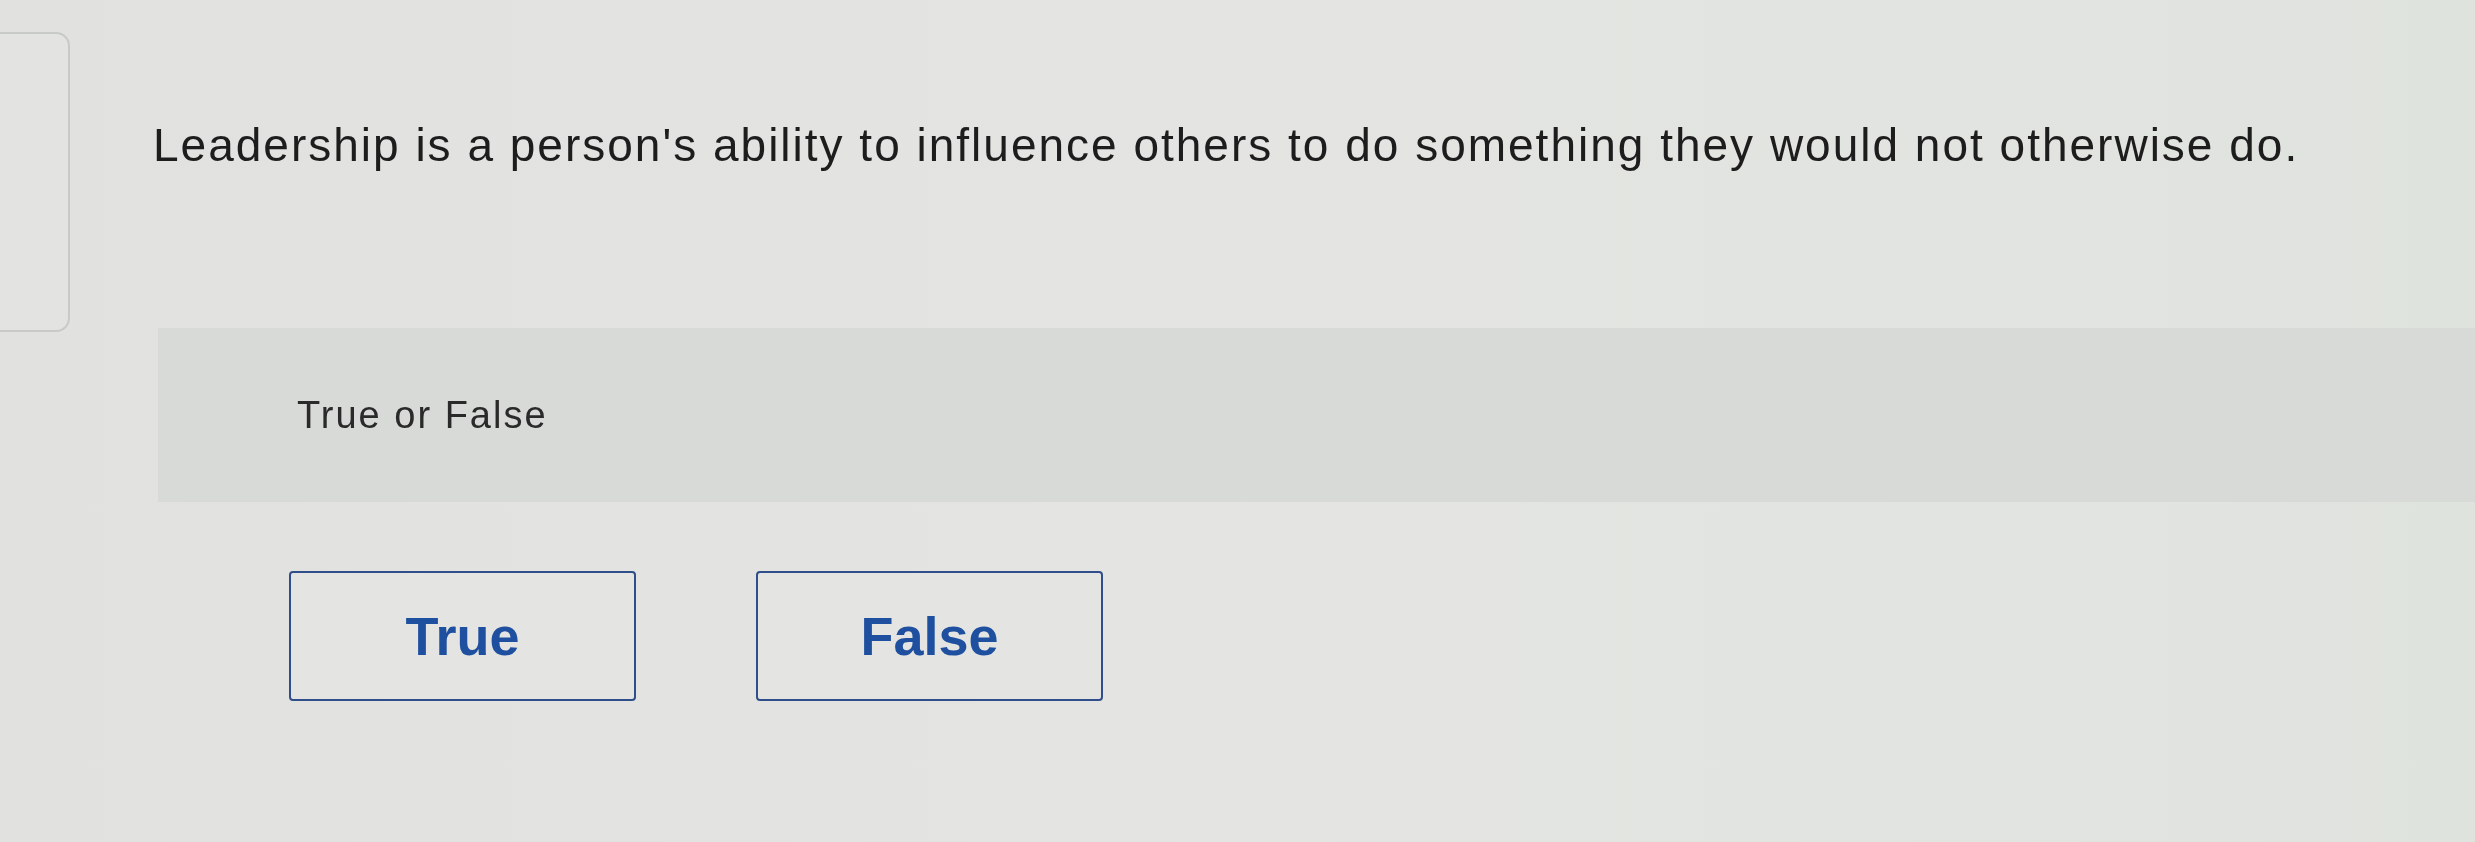 This screenshot has height=842, width=2475. Describe the element at coordinates (1226, 145) in the screenshot. I see `question-text: Leadership is a person's ability to influence others to do something they would not otherwise do.` at that location.